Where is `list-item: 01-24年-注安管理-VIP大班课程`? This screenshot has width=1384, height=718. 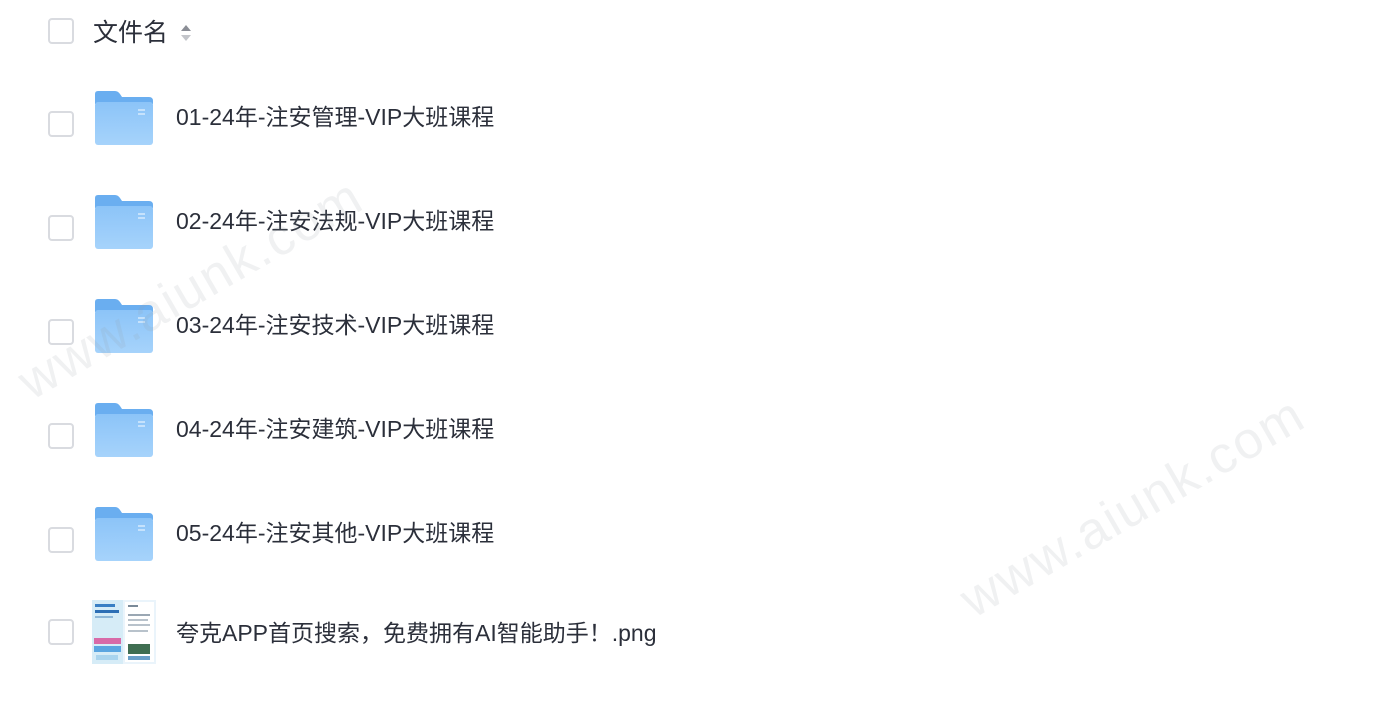
list-item: 01-24年-注安管理-VIP大班课程 is located at coordinates (692, 124).